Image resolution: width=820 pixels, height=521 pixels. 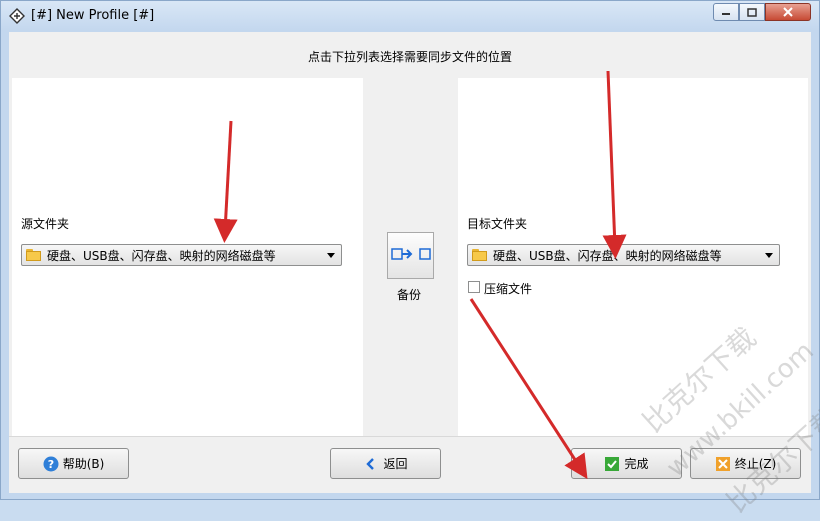 I want to click on annotation-arrow-finish, so click(x=528, y=389).